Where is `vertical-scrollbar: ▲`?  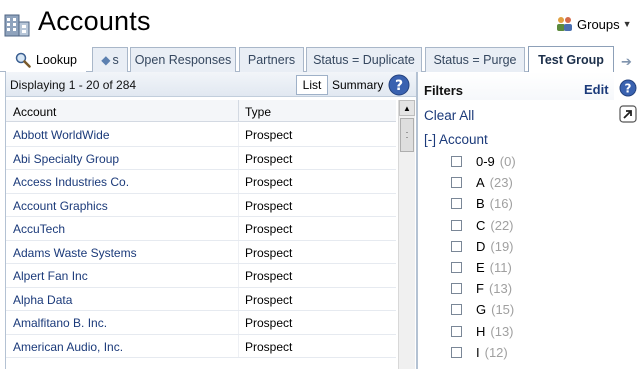 vertical-scrollbar: ▲ is located at coordinates (406, 234).